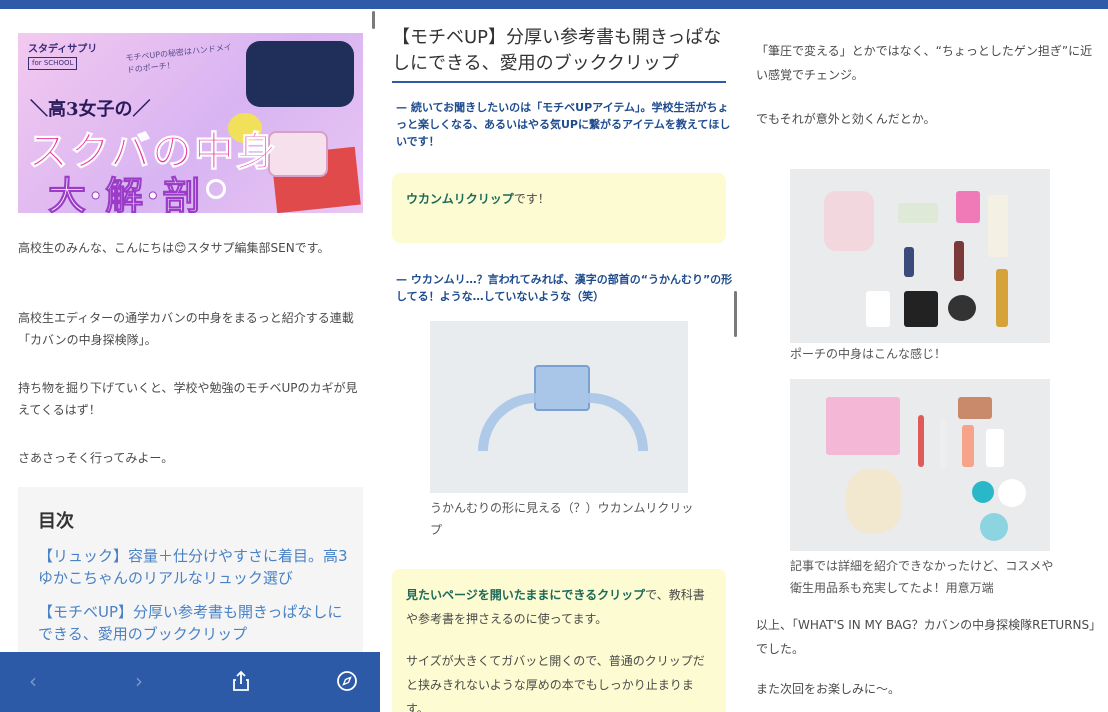 This screenshot has height=712, width=1108. I want to click on magnifier-icon, so click(216, 189).